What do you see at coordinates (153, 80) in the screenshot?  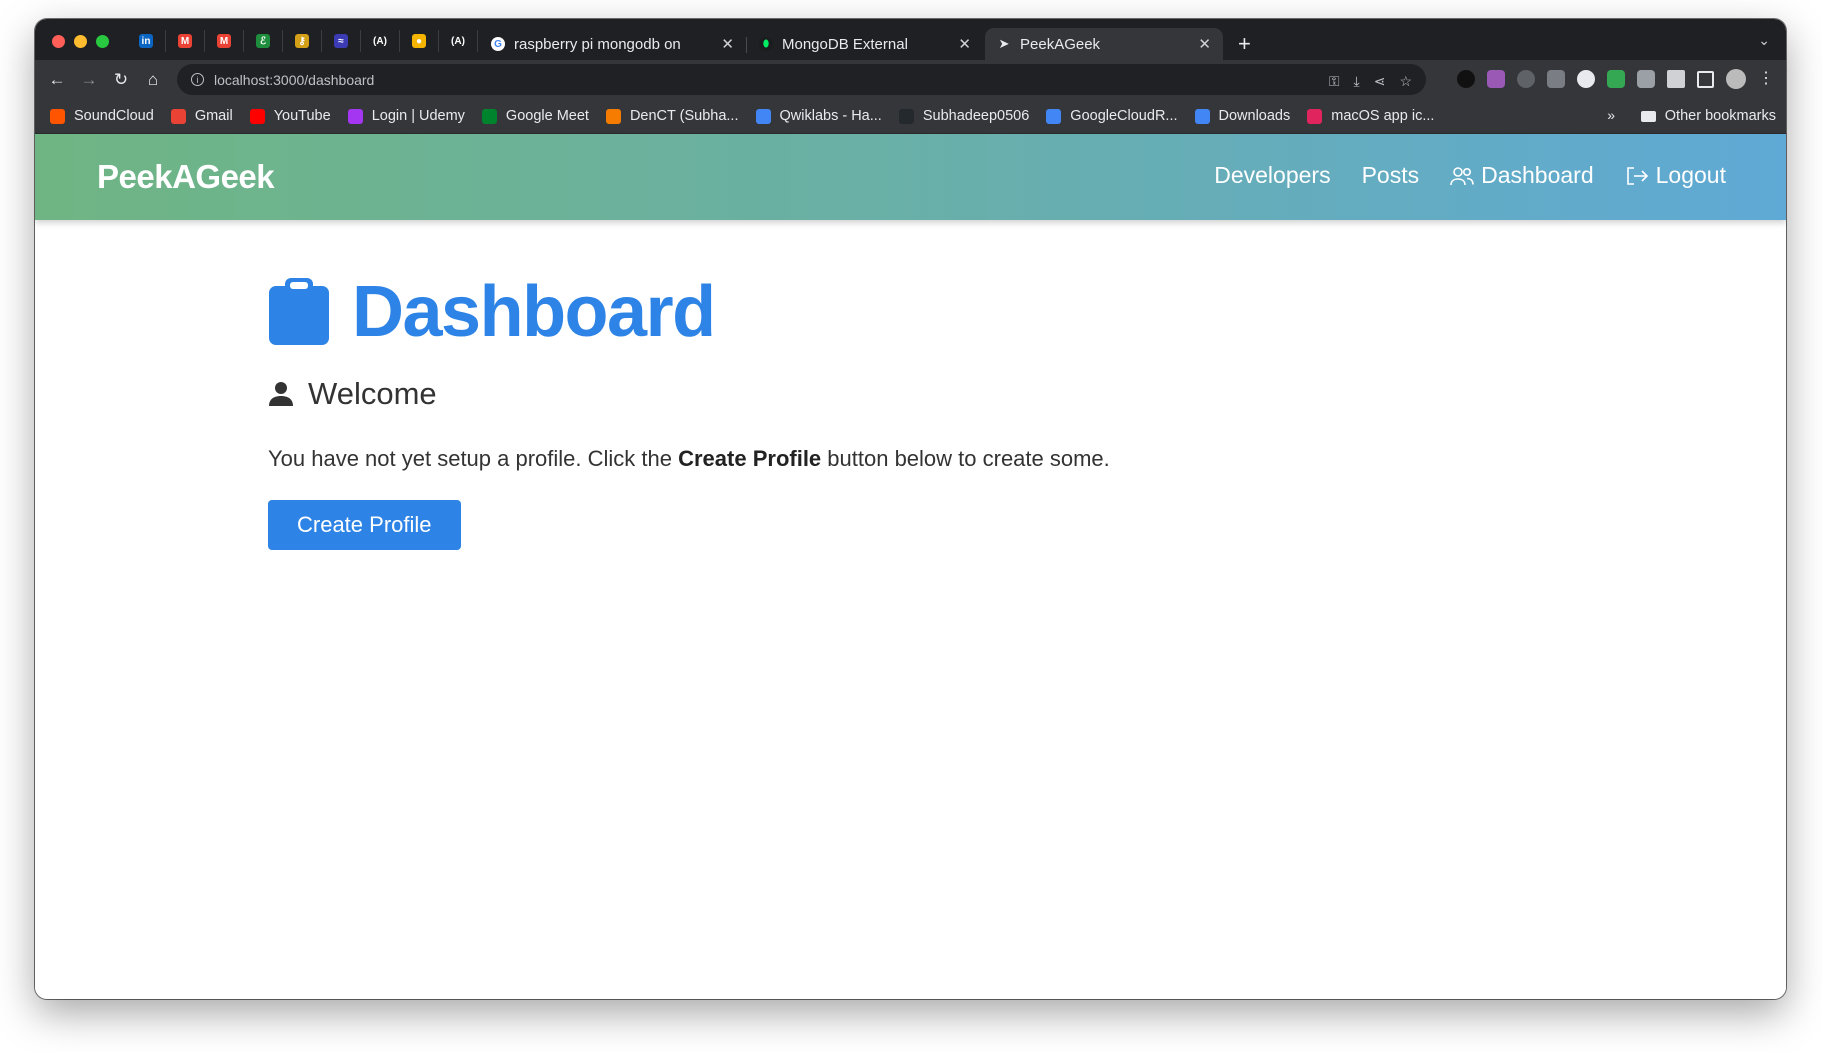 I see `home-icon: ⌂` at bounding box center [153, 80].